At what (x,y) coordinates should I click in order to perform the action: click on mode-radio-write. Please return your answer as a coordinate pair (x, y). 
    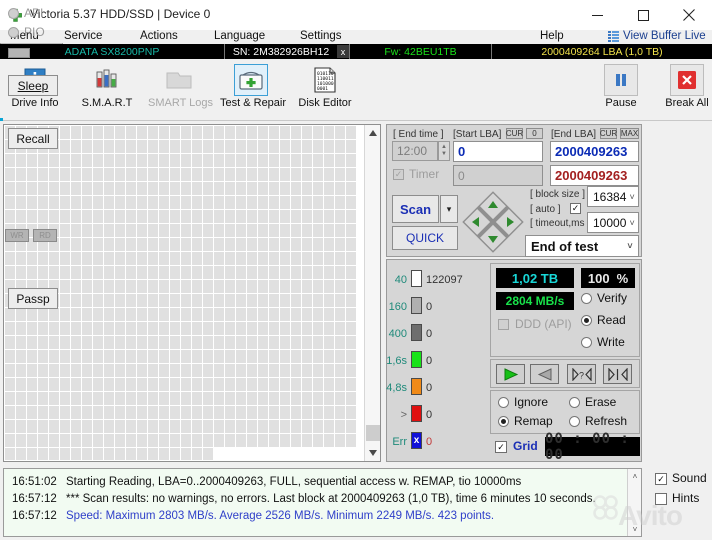
    Looking at the image, I should click on (586, 342).